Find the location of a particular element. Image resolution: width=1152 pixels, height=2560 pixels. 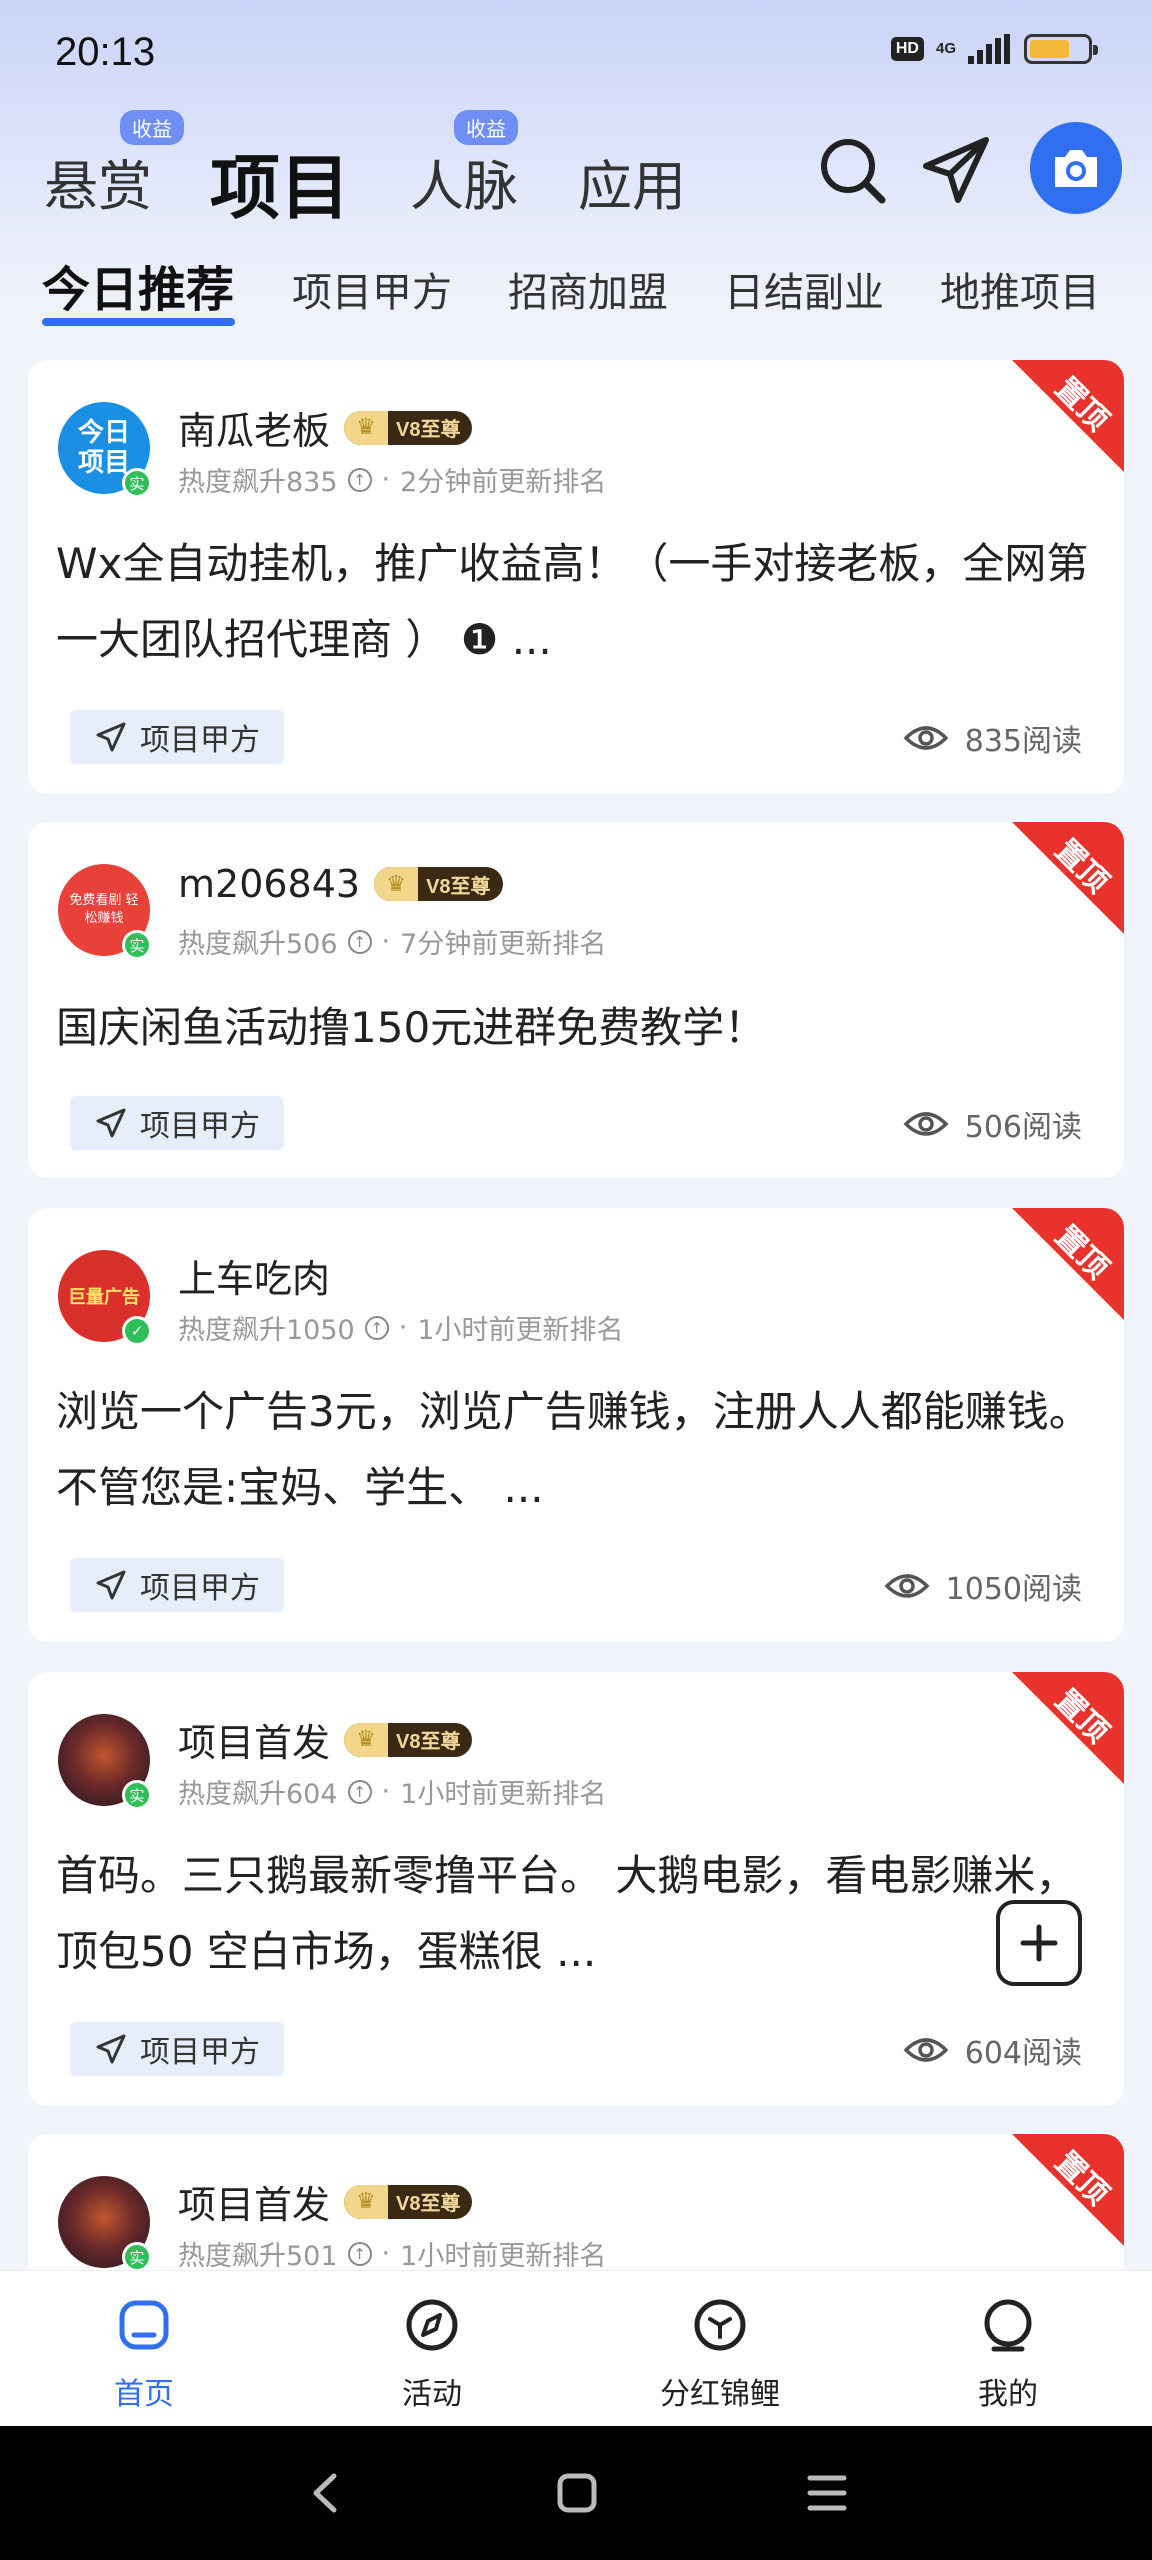

tab-network-badge: 收益 is located at coordinates (486, 127).